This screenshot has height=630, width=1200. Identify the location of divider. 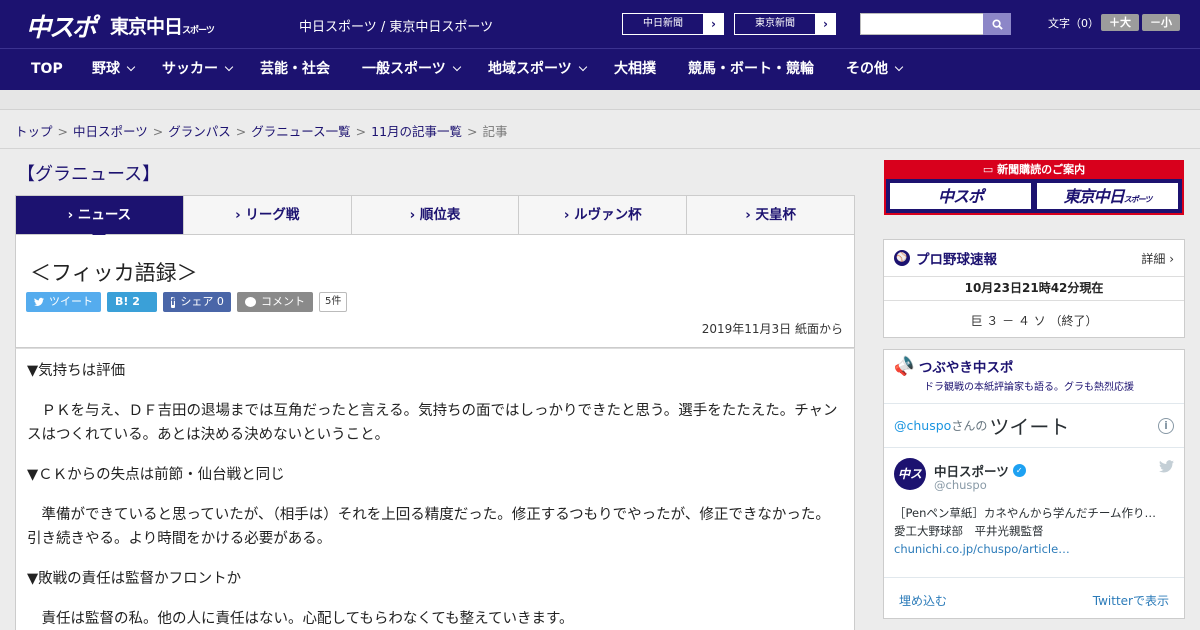
(600, 148).